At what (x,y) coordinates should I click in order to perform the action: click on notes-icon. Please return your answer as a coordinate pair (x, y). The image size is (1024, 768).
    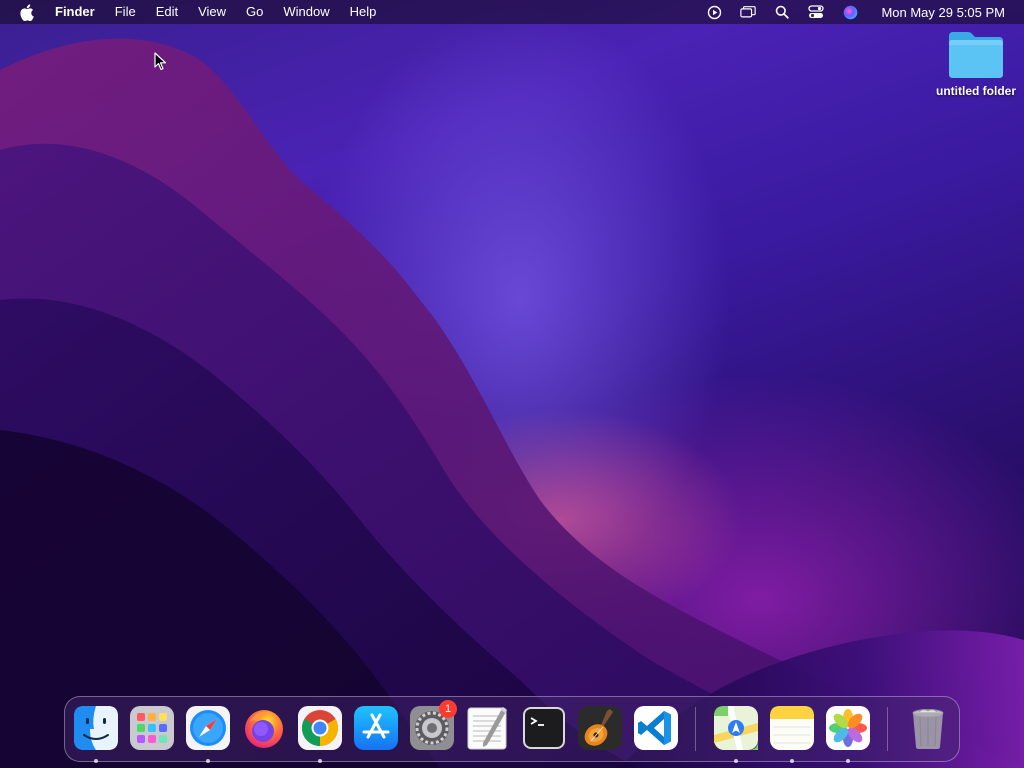
    Looking at the image, I should click on (792, 728).